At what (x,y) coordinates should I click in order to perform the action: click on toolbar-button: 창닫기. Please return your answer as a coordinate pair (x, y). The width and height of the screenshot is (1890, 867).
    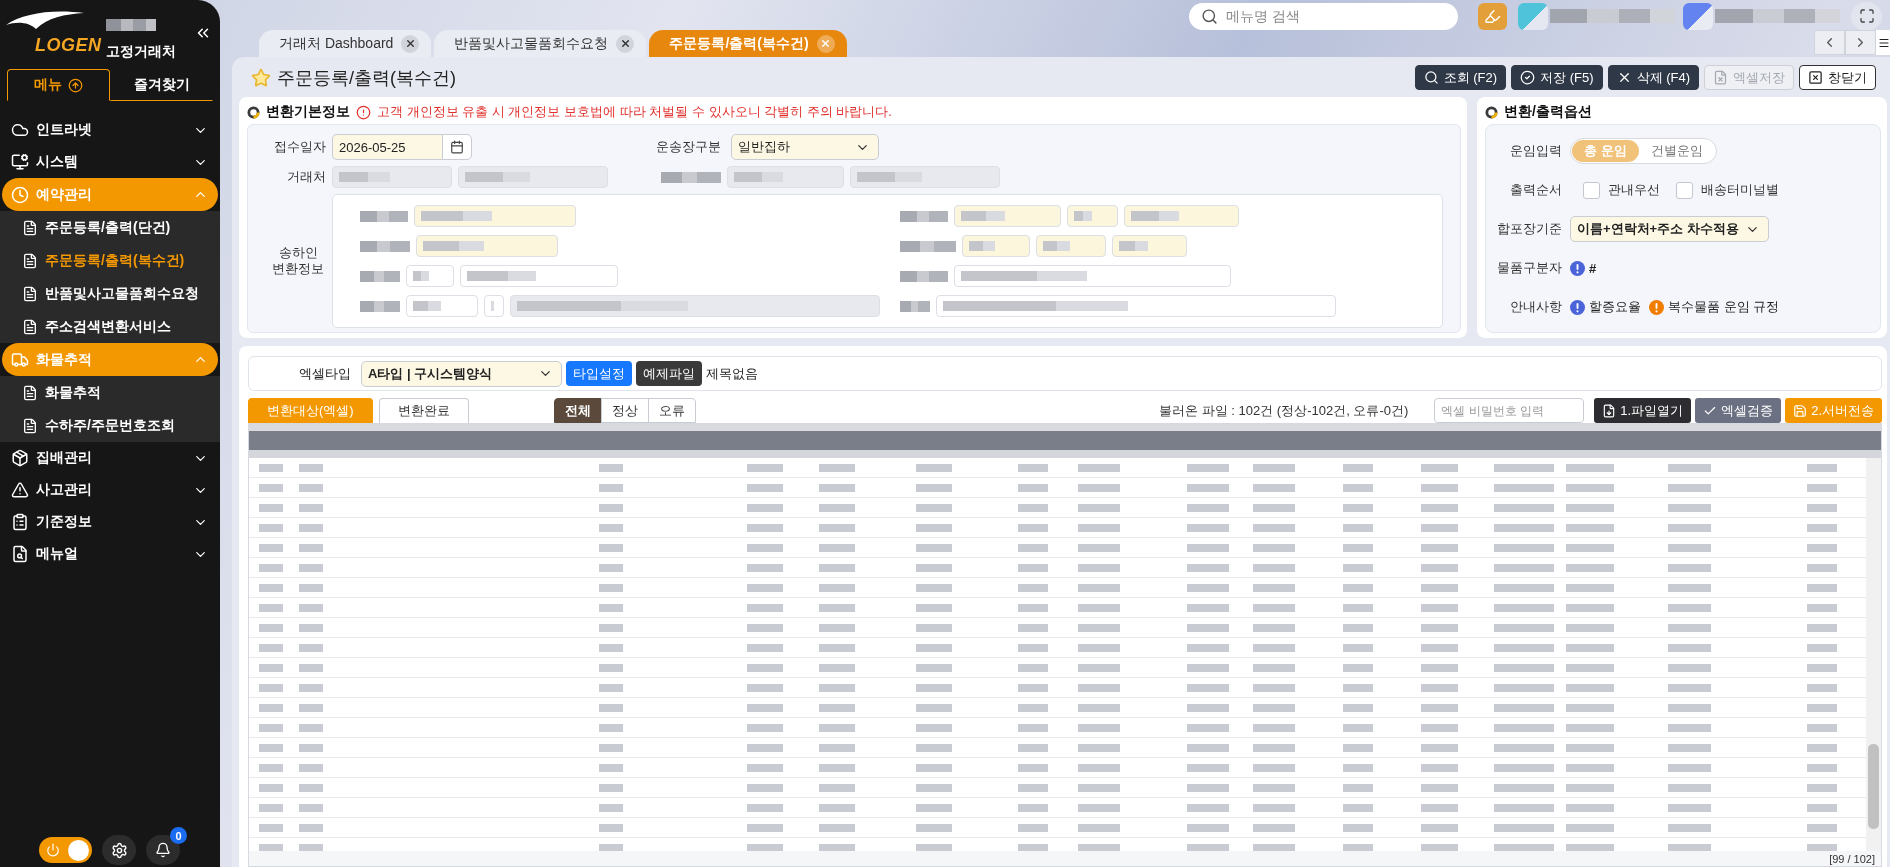
    Looking at the image, I should click on (1837, 77).